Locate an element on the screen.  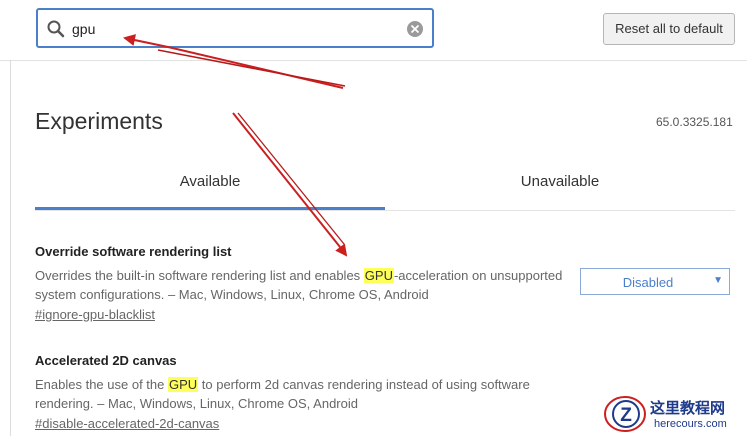
experiment-state-select: Disabled ▼ is located at coordinates (655, 281).